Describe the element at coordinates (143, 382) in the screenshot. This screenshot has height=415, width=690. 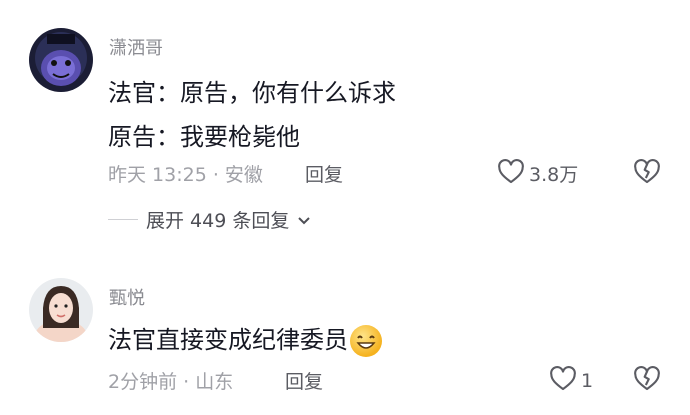
I see `timestamp: 2分钟前` at that location.